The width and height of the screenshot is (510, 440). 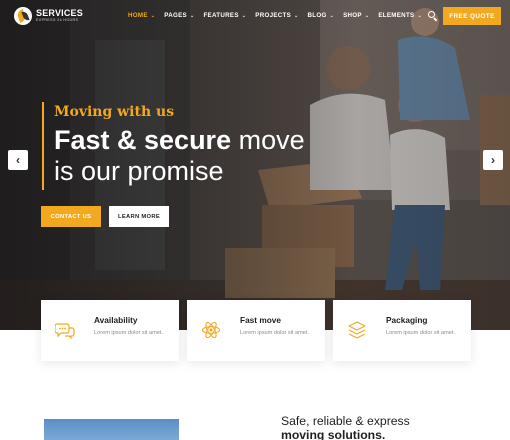 What do you see at coordinates (345, 421) in the screenshot?
I see `about-heading-line1: Safe, reliable & express` at bounding box center [345, 421].